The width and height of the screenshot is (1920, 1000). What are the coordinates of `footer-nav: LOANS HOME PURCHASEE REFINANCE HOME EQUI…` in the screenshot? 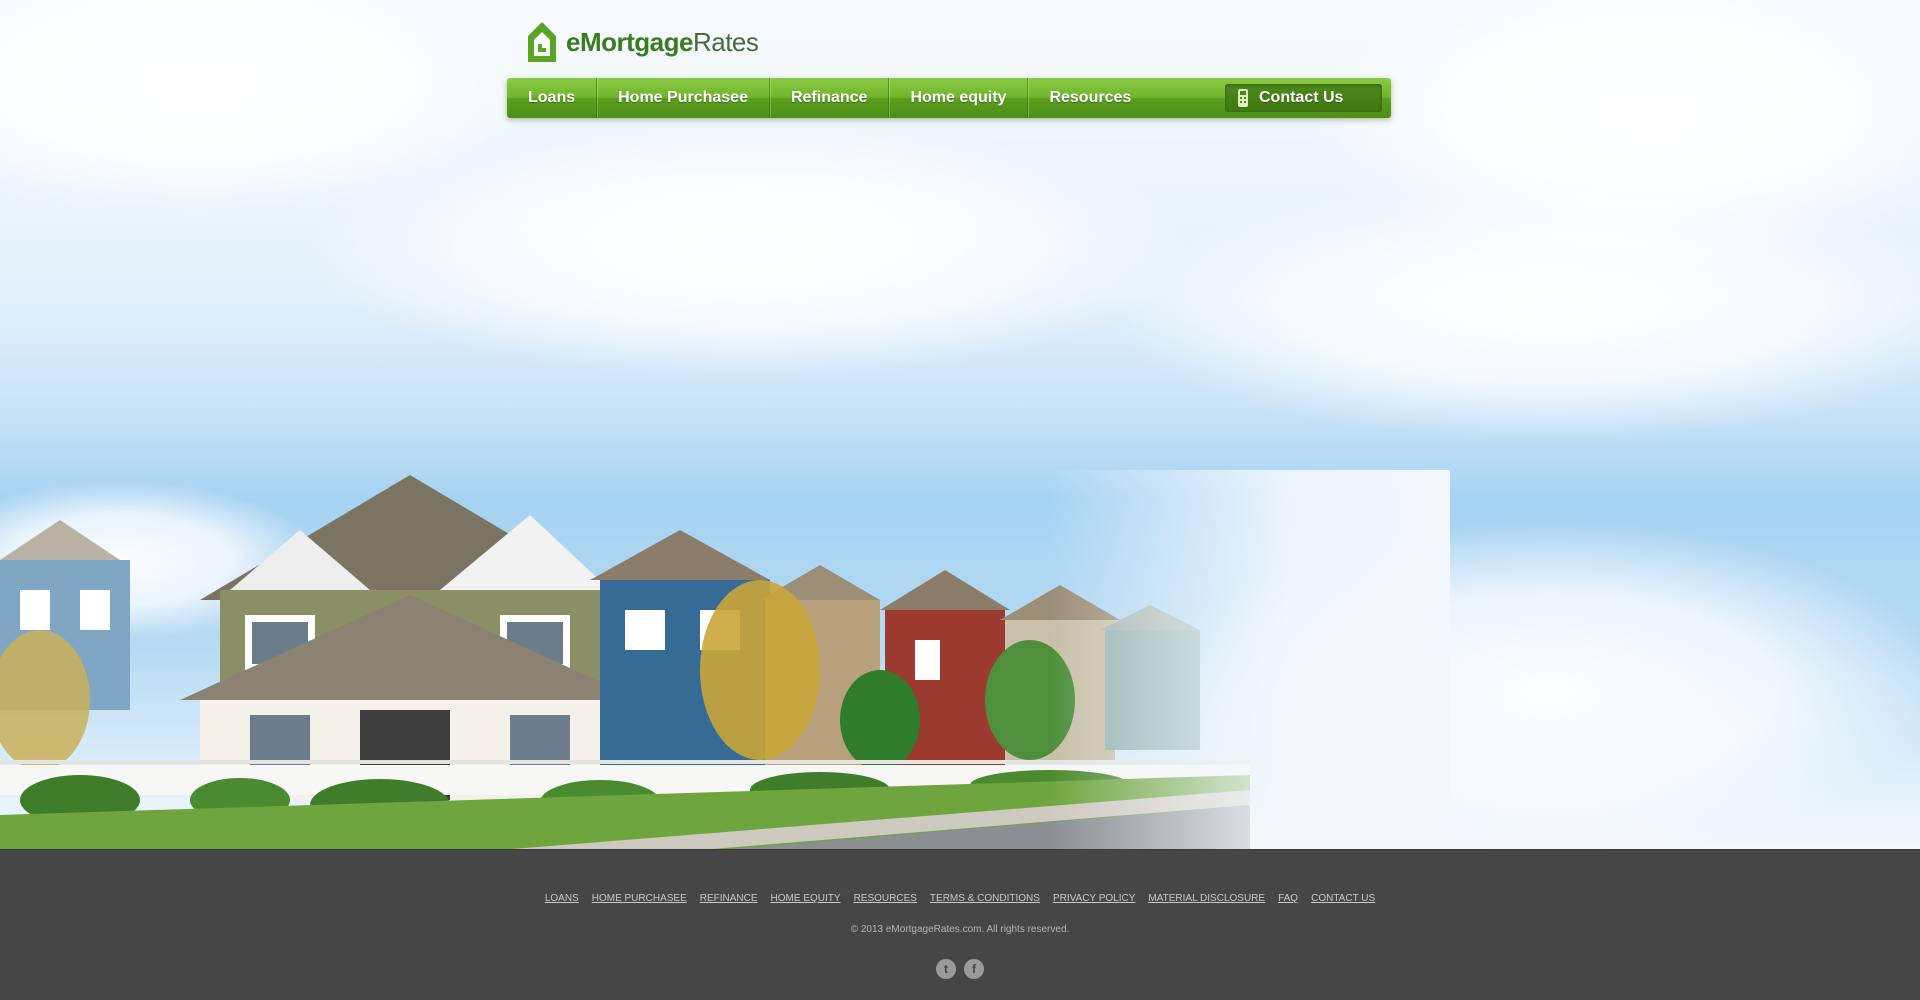 It's located at (960, 898).